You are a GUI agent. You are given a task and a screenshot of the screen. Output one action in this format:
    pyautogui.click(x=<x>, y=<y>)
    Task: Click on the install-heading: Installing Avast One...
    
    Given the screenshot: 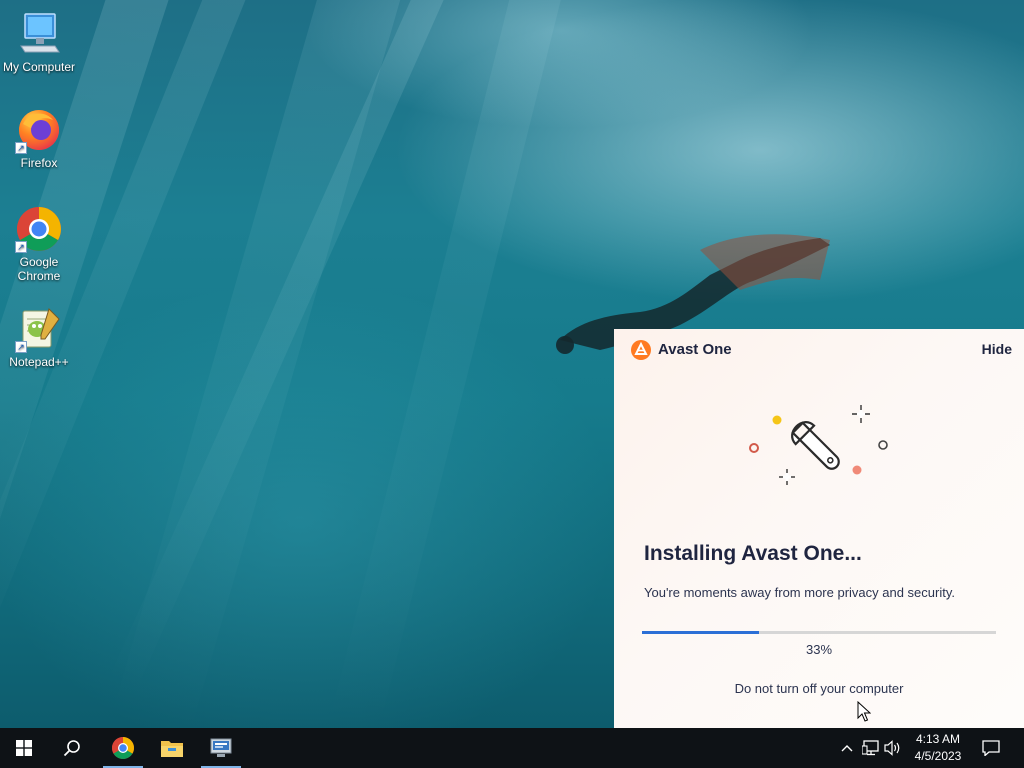 What is the action you would take?
    pyautogui.click(x=753, y=553)
    